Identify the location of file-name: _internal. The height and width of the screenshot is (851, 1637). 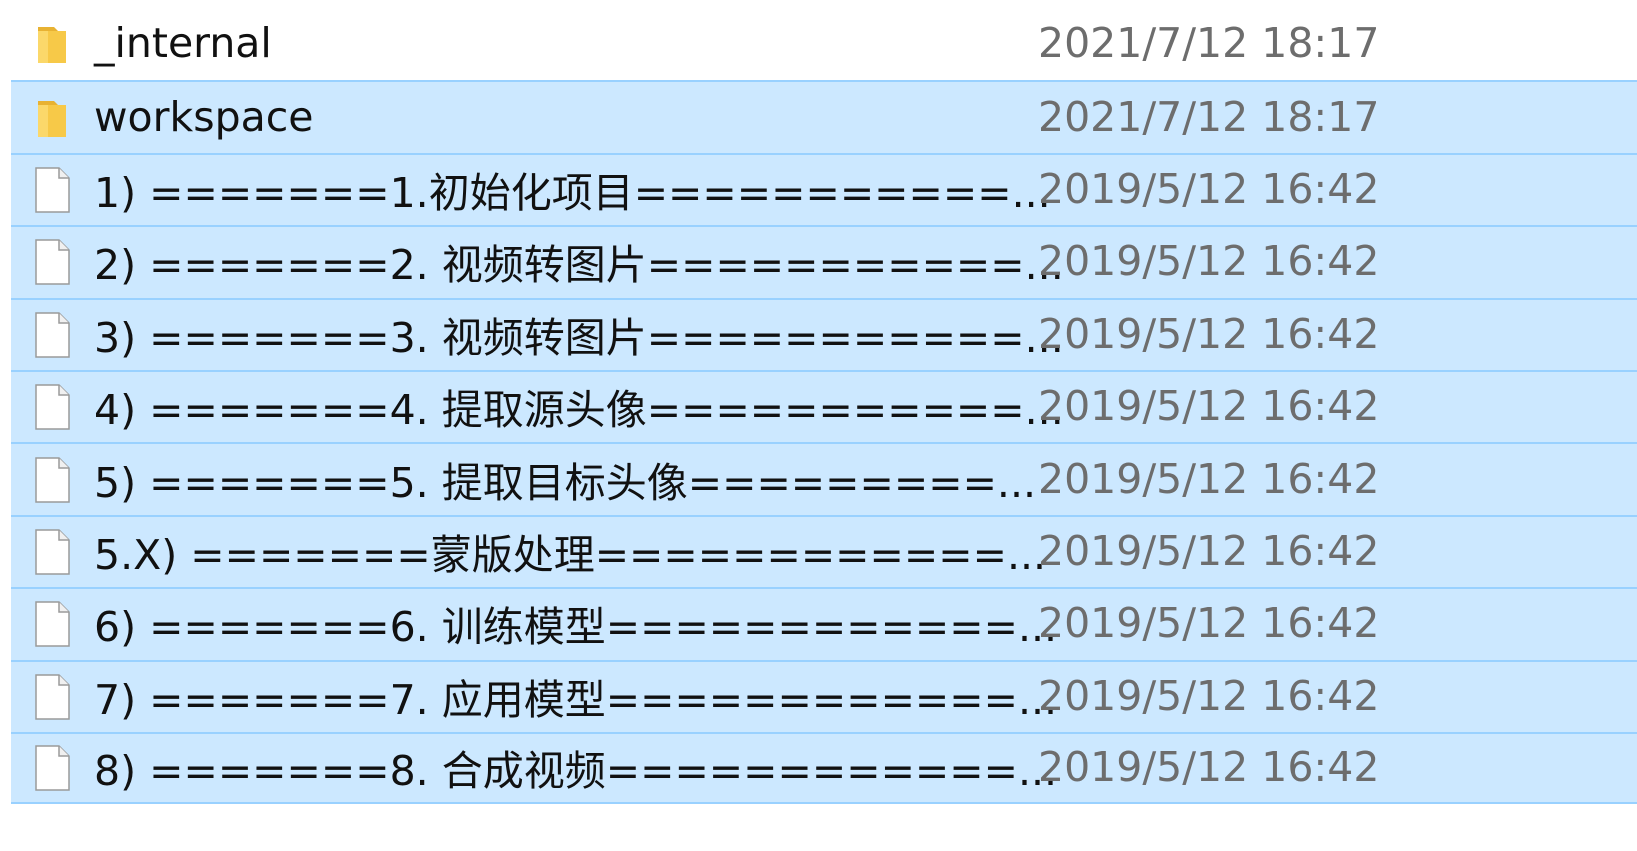
(183, 43).